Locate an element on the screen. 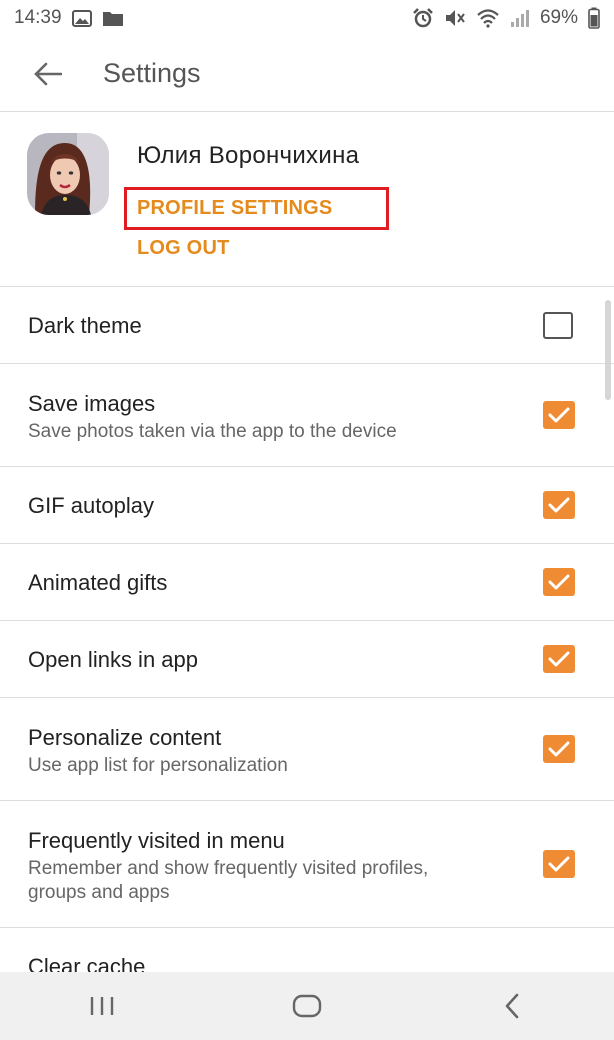 The width and height of the screenshot is (614, 1040). home-icon is located at coordinates (307, 1006).